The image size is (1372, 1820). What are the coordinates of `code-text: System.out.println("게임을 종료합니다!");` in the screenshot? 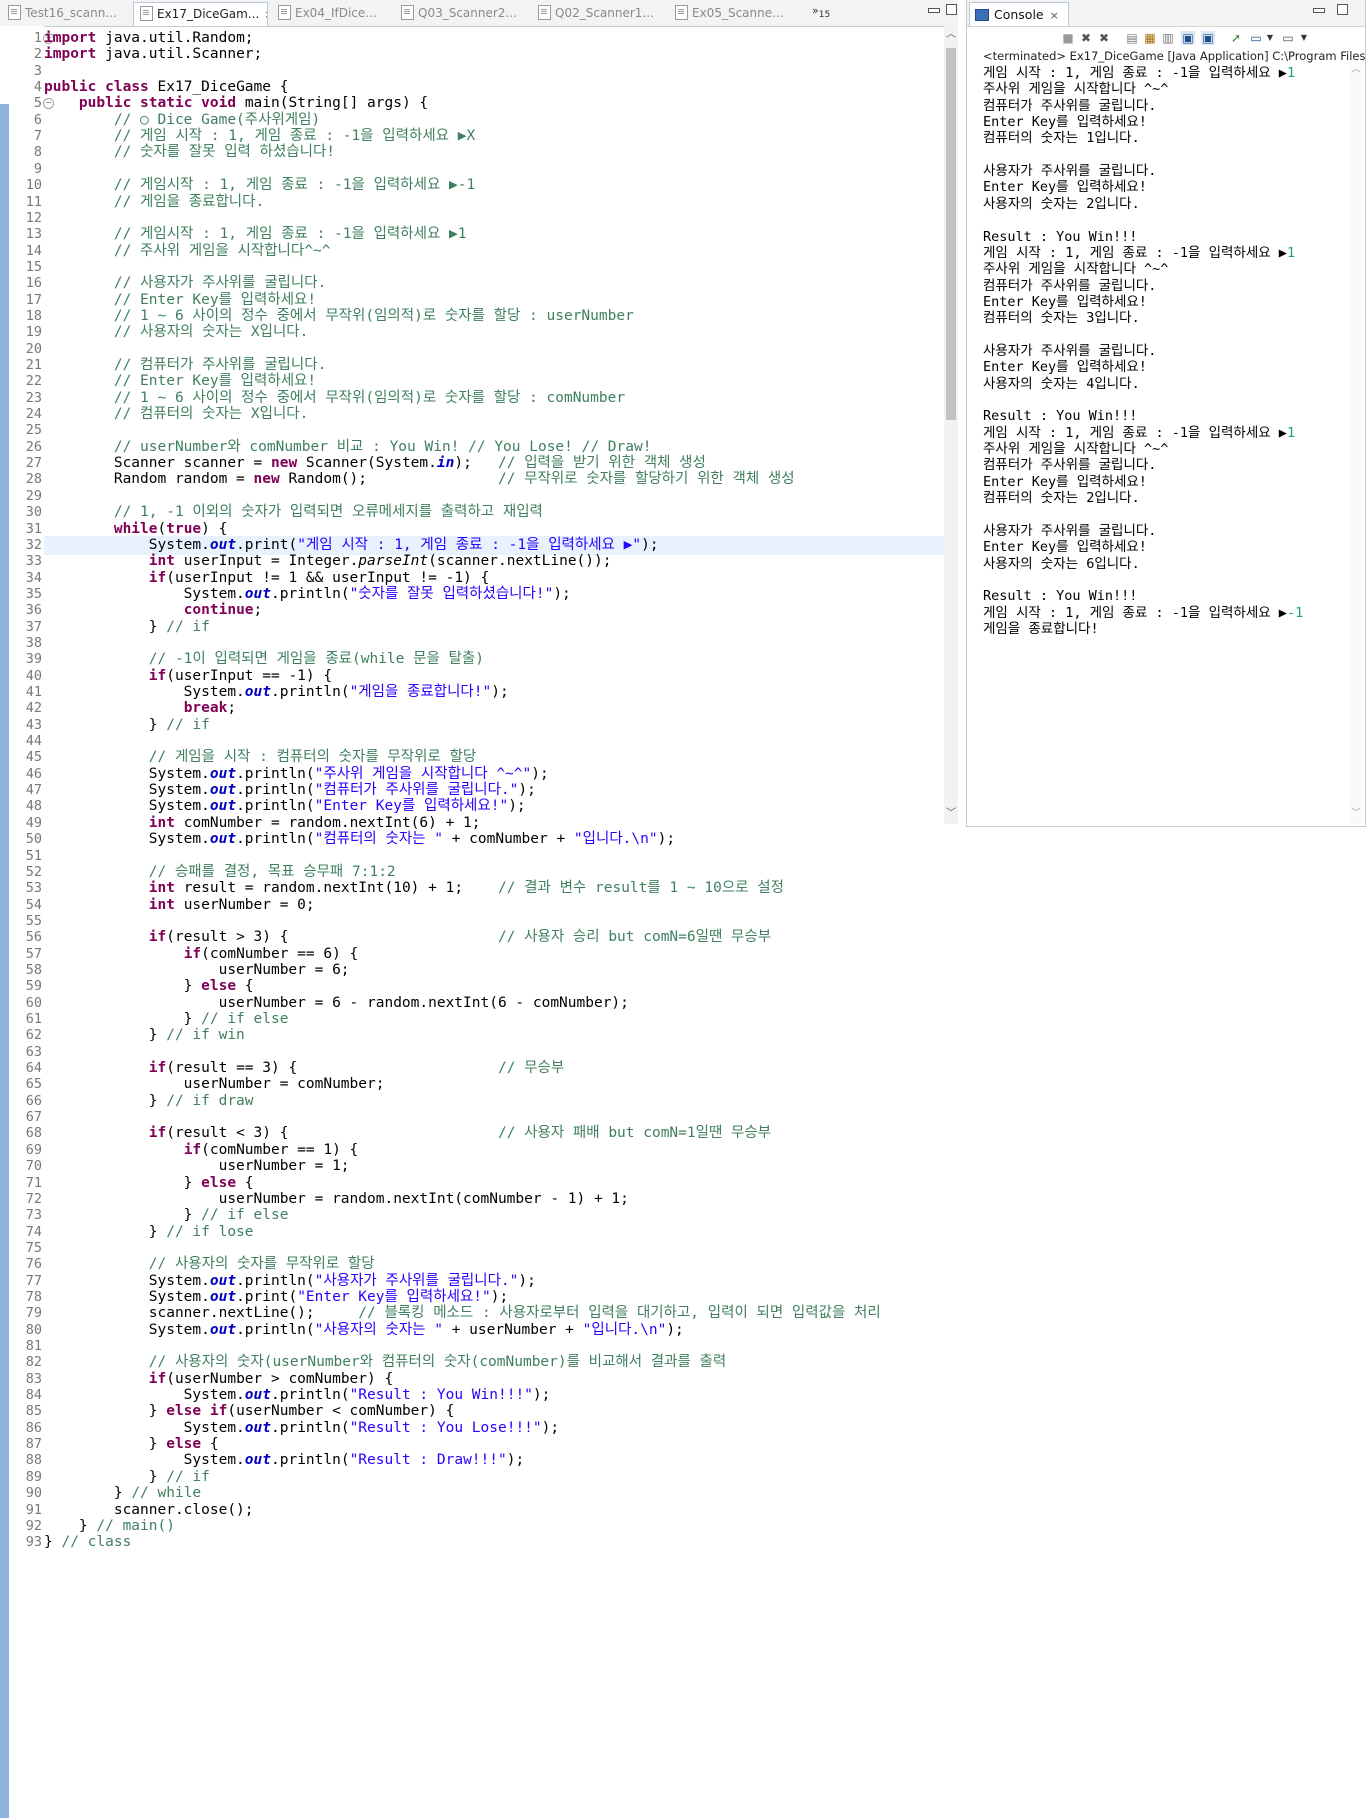 It's located at (276, 692).